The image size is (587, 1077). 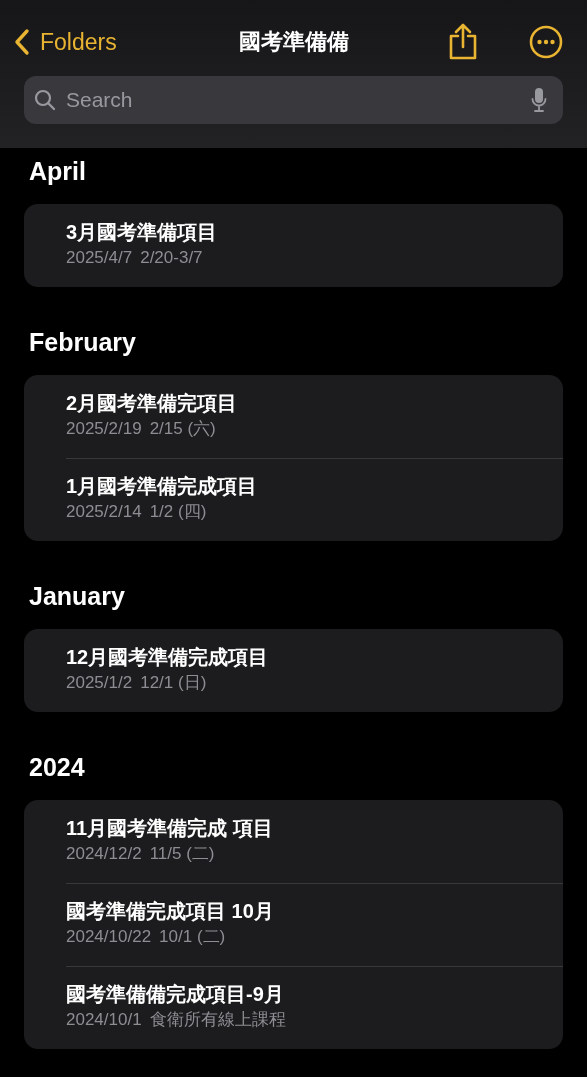 I want to click on note-item: 12月國考準備完成項目 2025/1/2 12/1 (日), so click(x=293, y=670).